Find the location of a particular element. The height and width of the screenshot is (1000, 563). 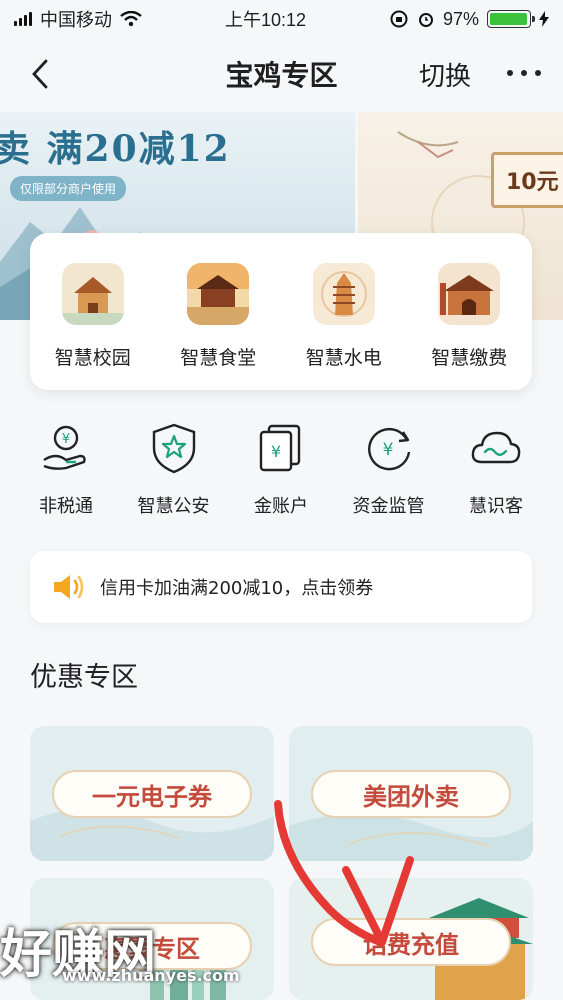

tool-fund-supervision: ¥ 资金监管 is located at coordinates (389, 470).